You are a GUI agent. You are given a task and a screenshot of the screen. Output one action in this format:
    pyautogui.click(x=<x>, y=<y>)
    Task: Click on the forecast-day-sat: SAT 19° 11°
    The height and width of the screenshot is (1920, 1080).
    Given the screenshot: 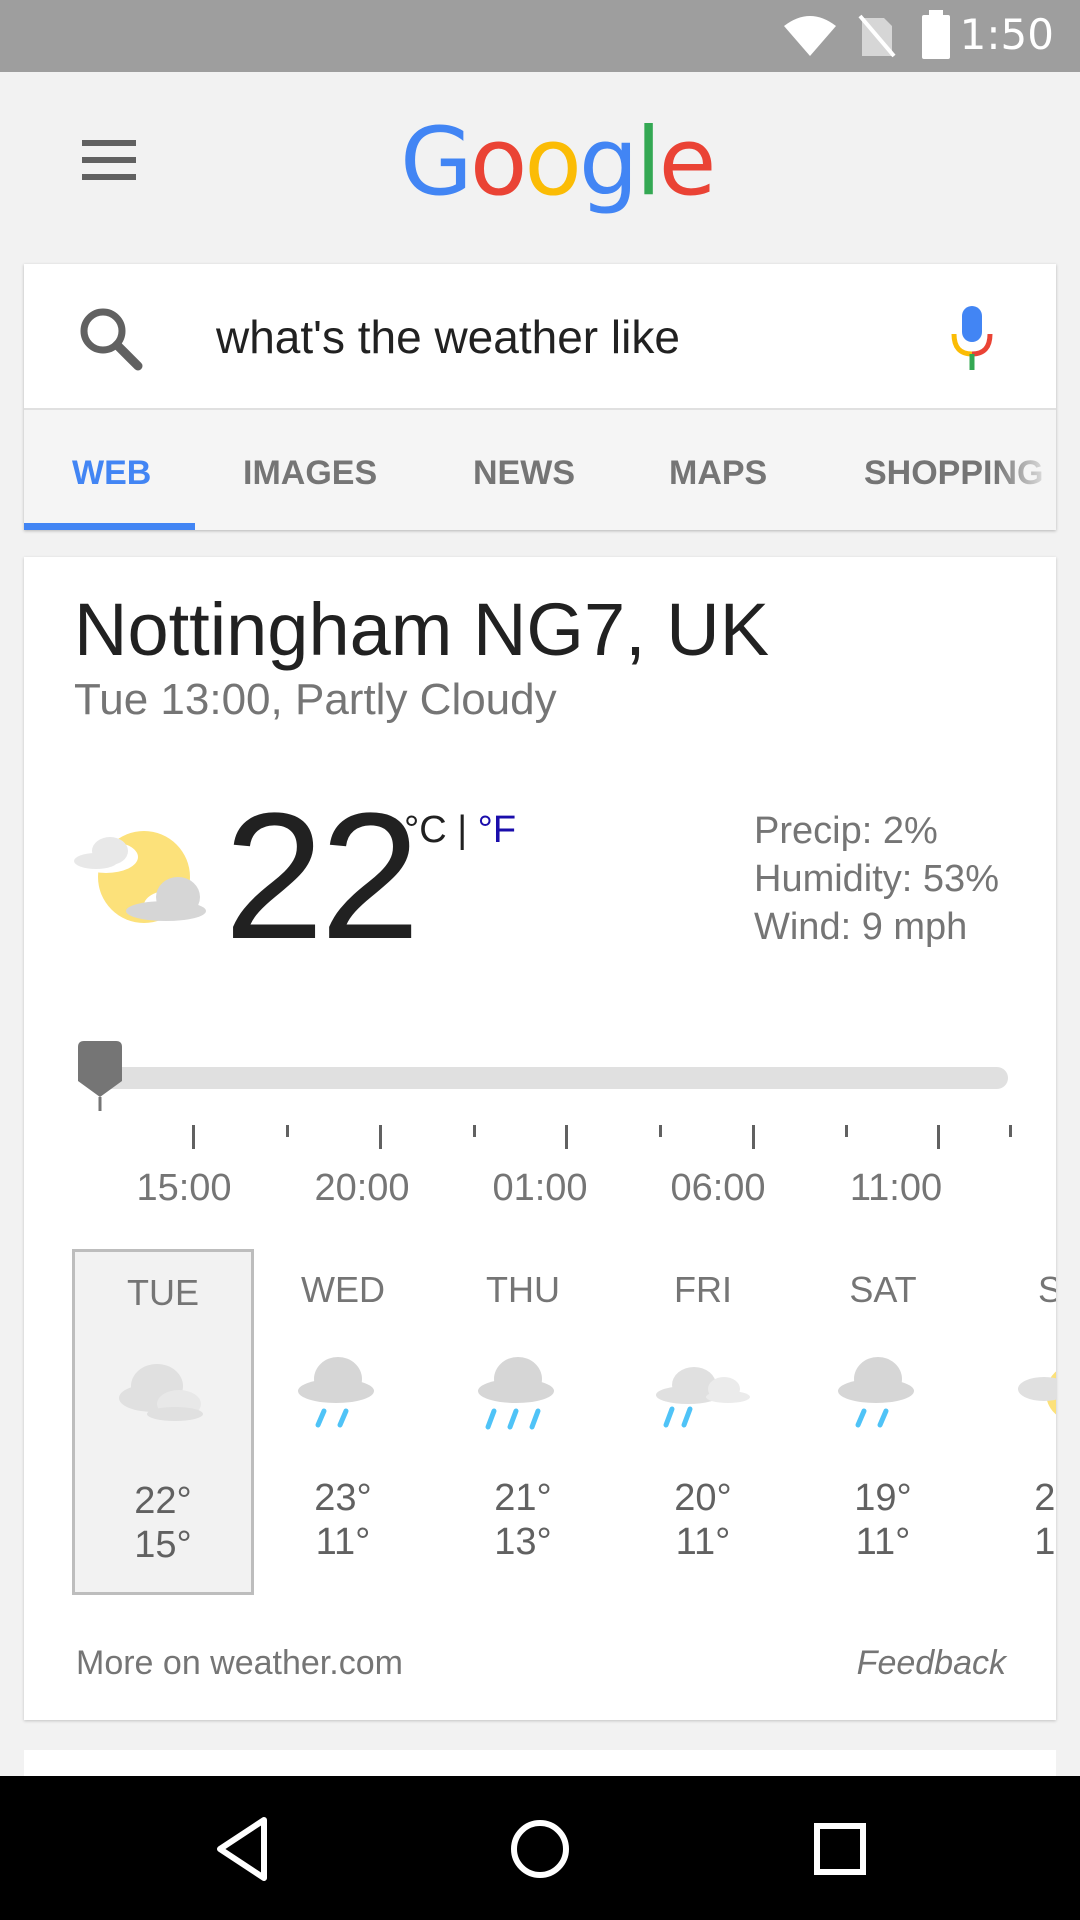 What is the action you would take?
    pyautogui.click(x=883, y=1422)
    